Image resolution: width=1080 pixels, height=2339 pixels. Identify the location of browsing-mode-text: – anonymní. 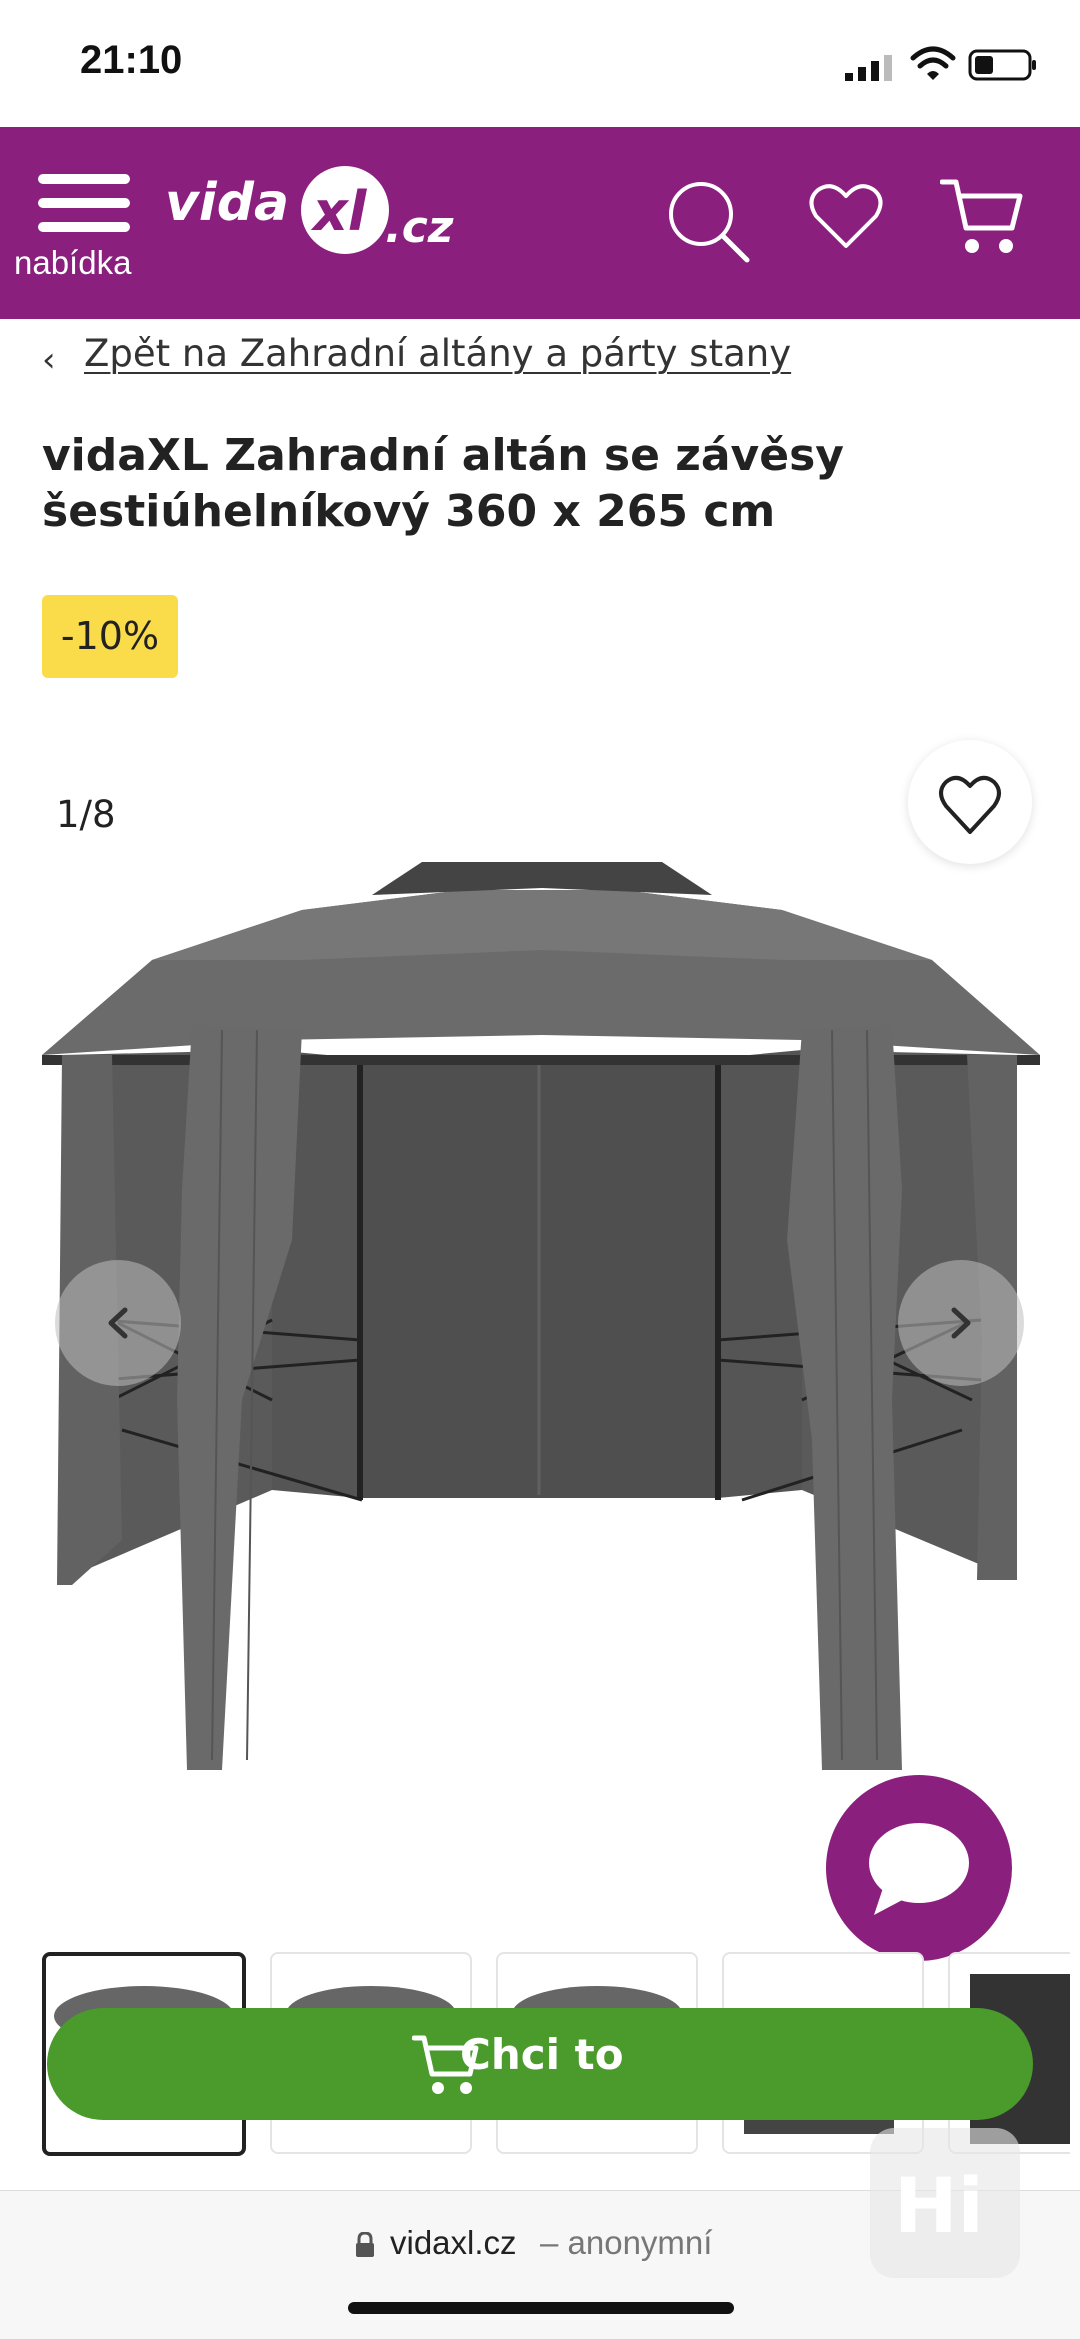
(626, 2242).